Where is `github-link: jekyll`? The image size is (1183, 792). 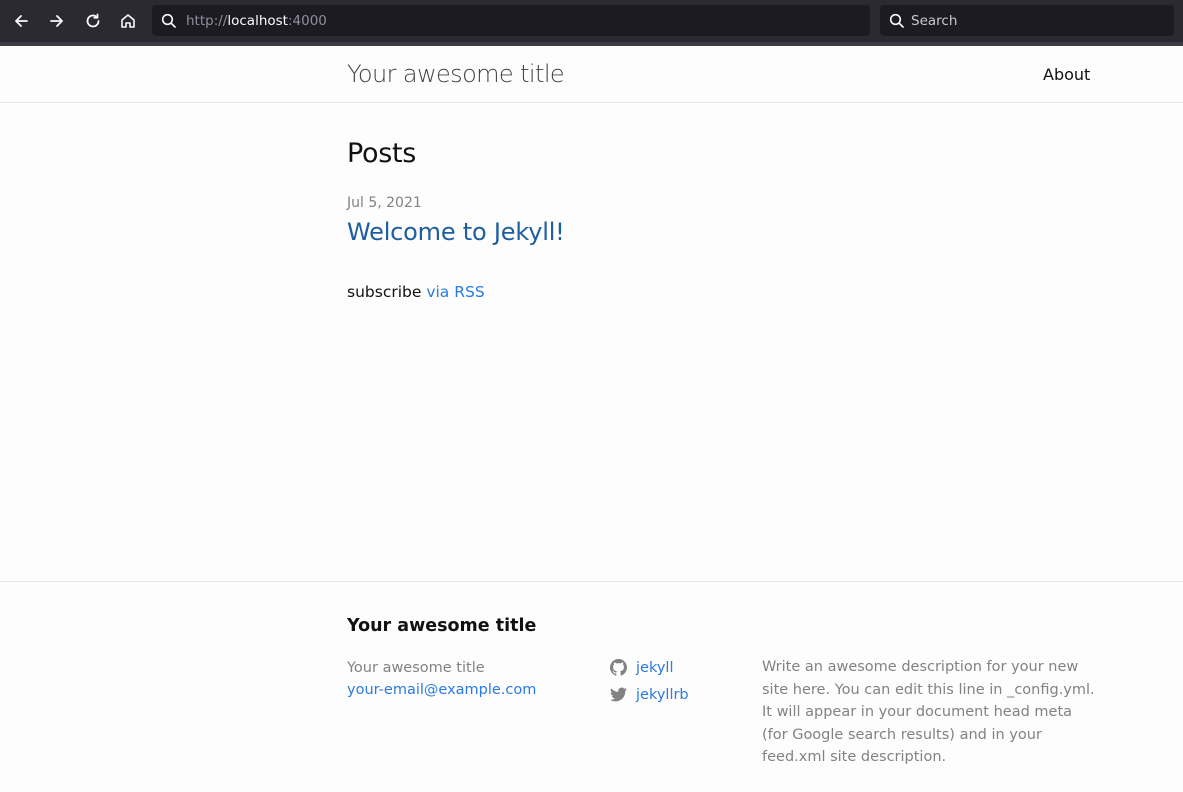
github-link: jekyll is located at coordinates (654, 668).